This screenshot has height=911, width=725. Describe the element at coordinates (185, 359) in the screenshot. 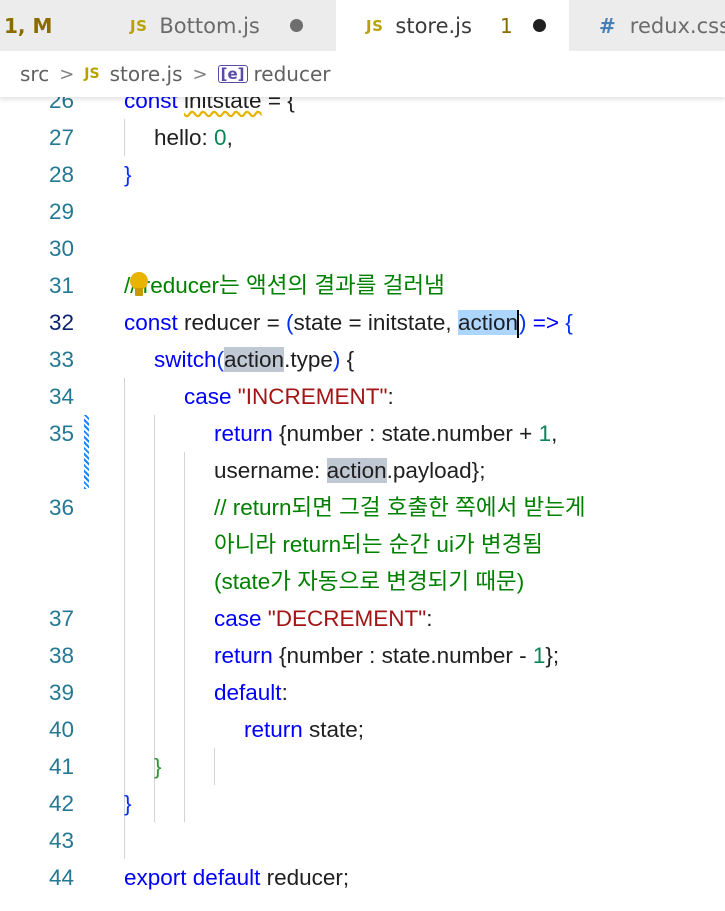

I see `token-keyword: switch` at that location.